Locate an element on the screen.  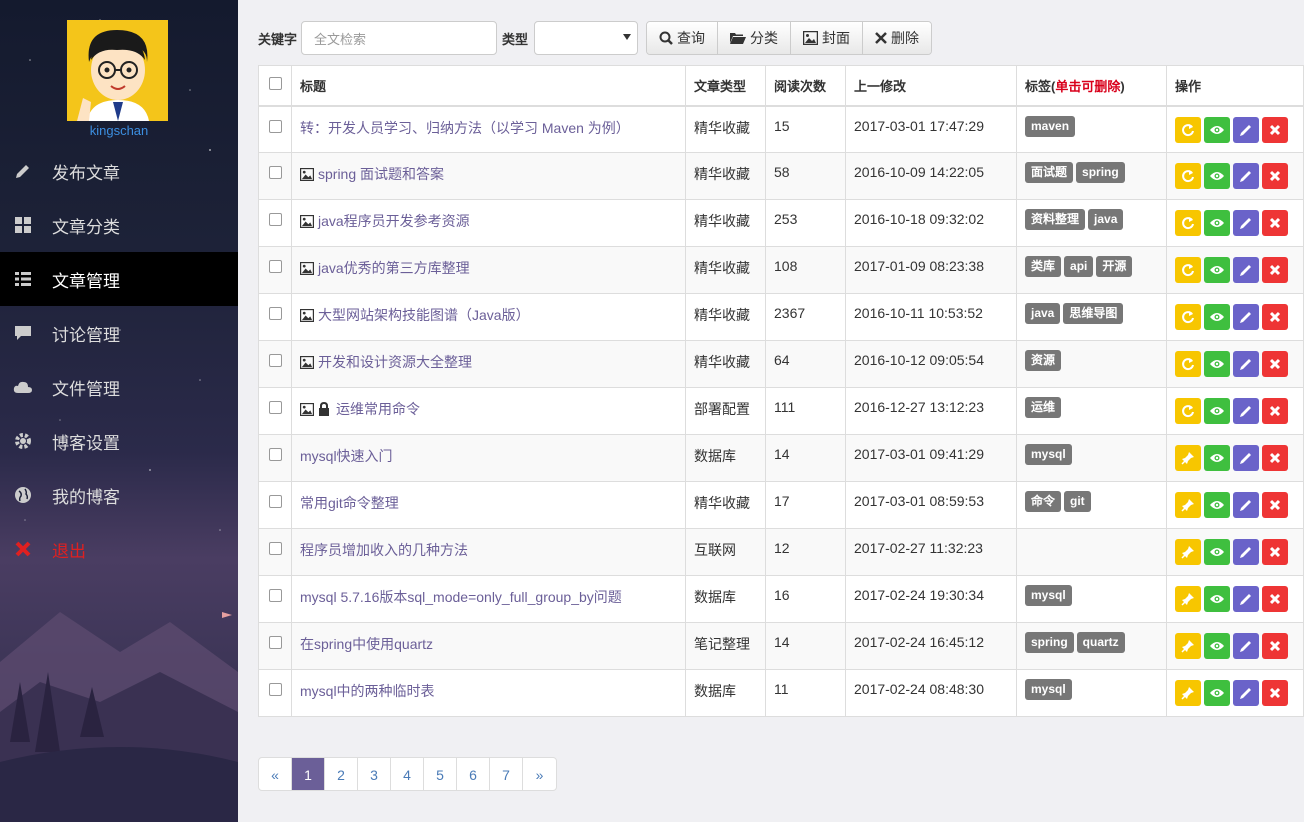
pagination-page: 7 is located at coordinates (506, 774).